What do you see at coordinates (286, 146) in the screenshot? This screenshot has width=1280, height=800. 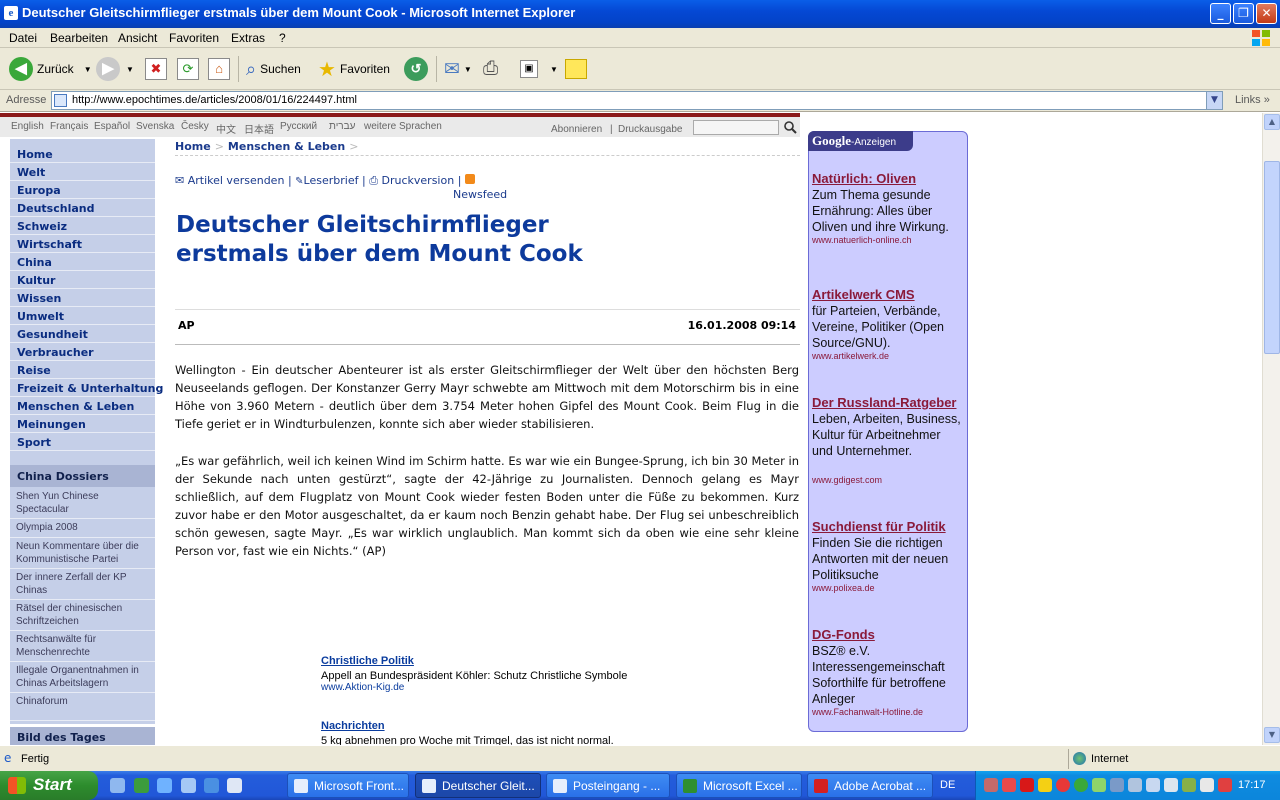 I see `breadcrumb-section: Menschen & Leben` at bounding box center [286, 146].